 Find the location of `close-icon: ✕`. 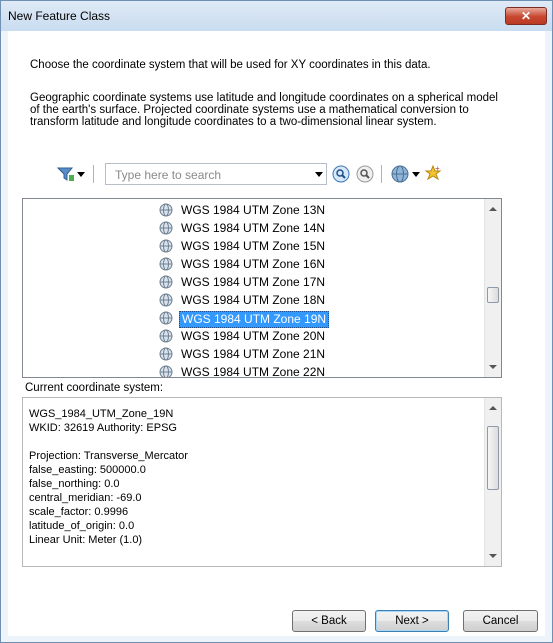

close-icon: ✕ is located at coordinates (526, 16).